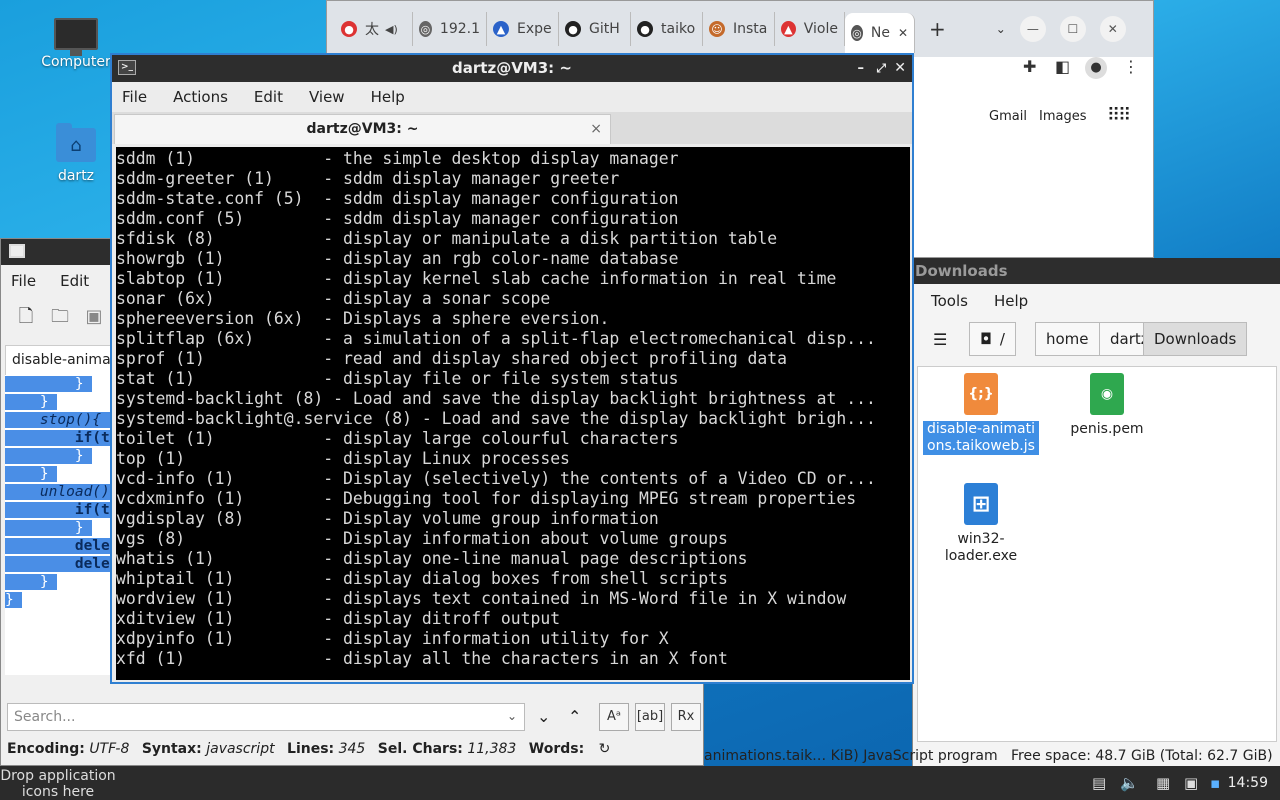 The width and height of the screenshot is (1280, 800). What do you see at coordinates (820, 29) in the screenshot?
I see `tab-label: Viole` at bounding box center [820, 29].